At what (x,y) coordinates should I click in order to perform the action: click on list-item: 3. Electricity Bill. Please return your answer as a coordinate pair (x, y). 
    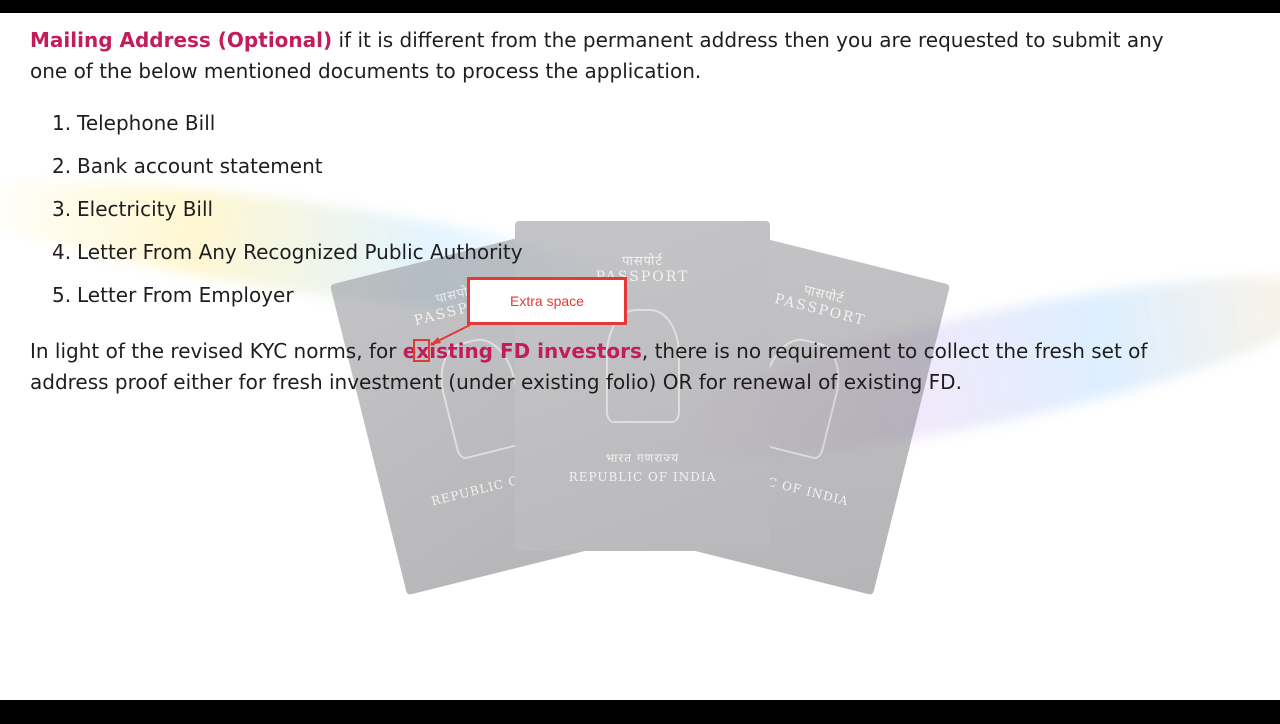
    Looking at the image, I should click on (287, 212).